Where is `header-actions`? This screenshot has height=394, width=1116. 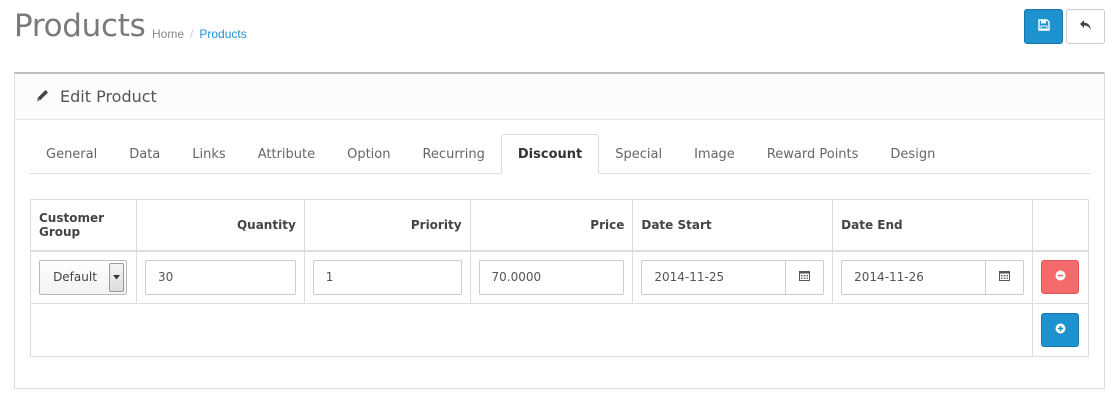 header-actions is located at coordinates (1060, 225).